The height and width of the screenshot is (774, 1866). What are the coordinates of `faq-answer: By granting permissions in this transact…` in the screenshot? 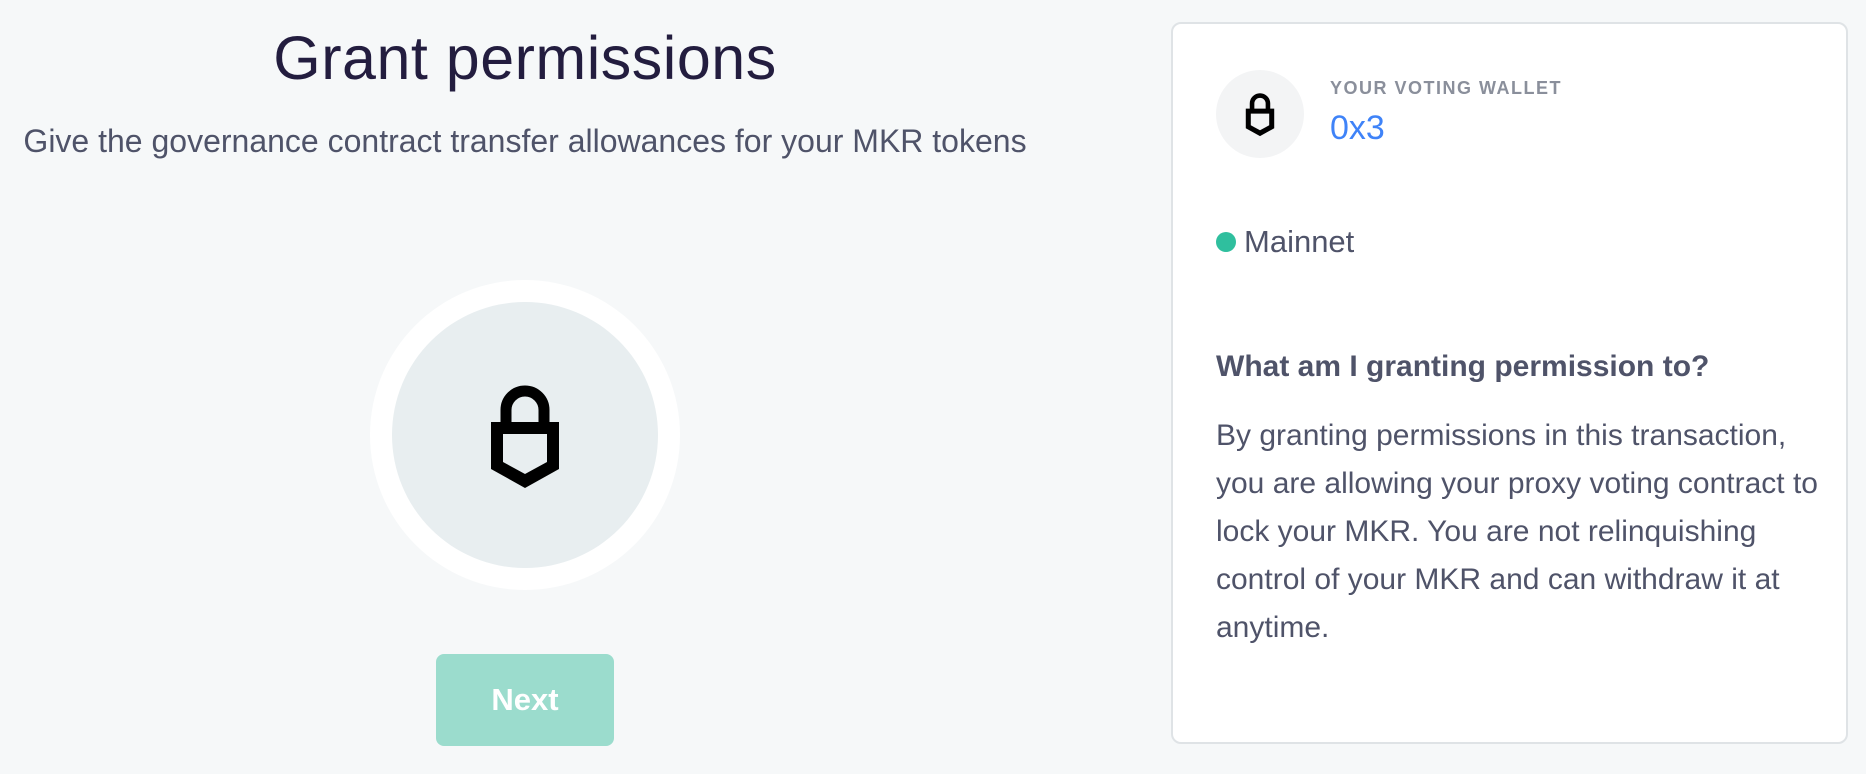 It's located at (1517, 531).